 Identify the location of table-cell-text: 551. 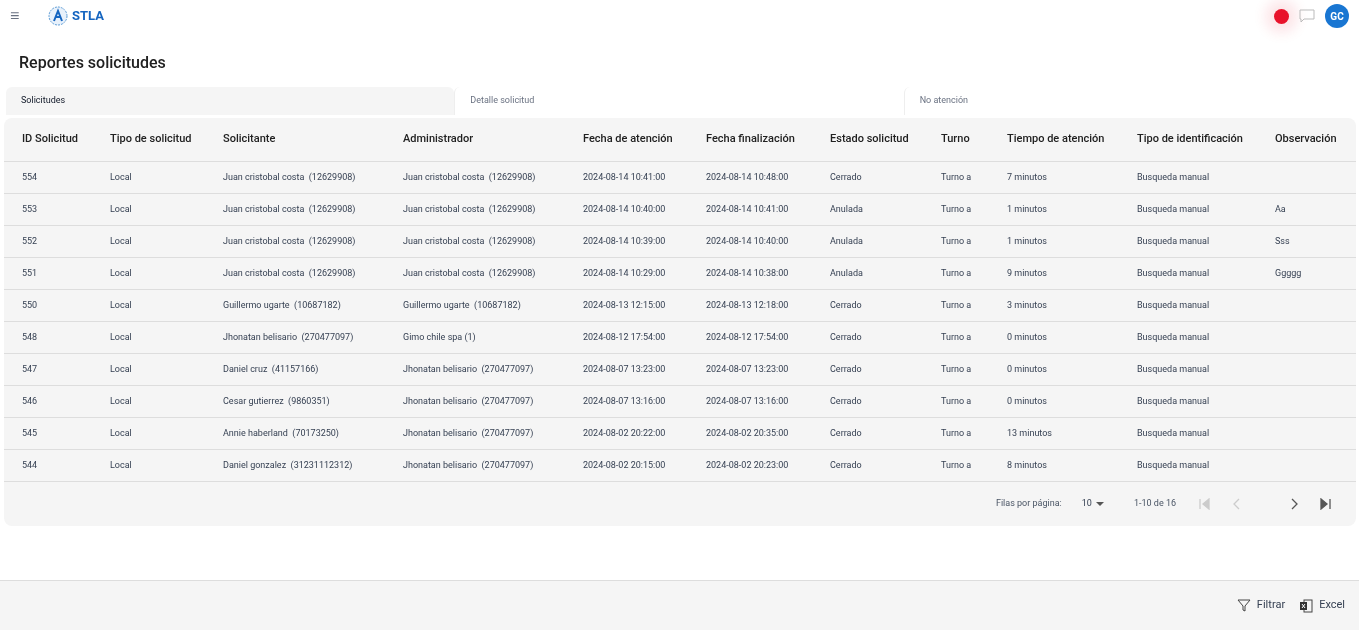
(30, 273).